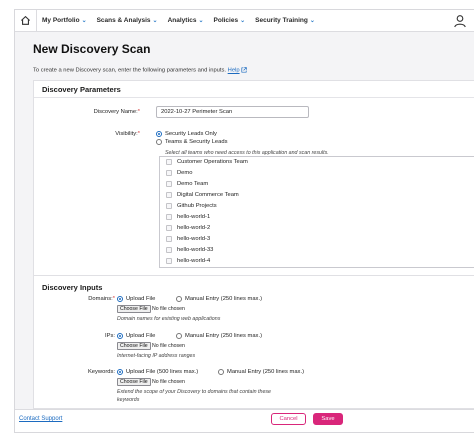  Describe the element at coordinates (120, 372) in the screenshot. I see `keywords-upload-radio` at that location.